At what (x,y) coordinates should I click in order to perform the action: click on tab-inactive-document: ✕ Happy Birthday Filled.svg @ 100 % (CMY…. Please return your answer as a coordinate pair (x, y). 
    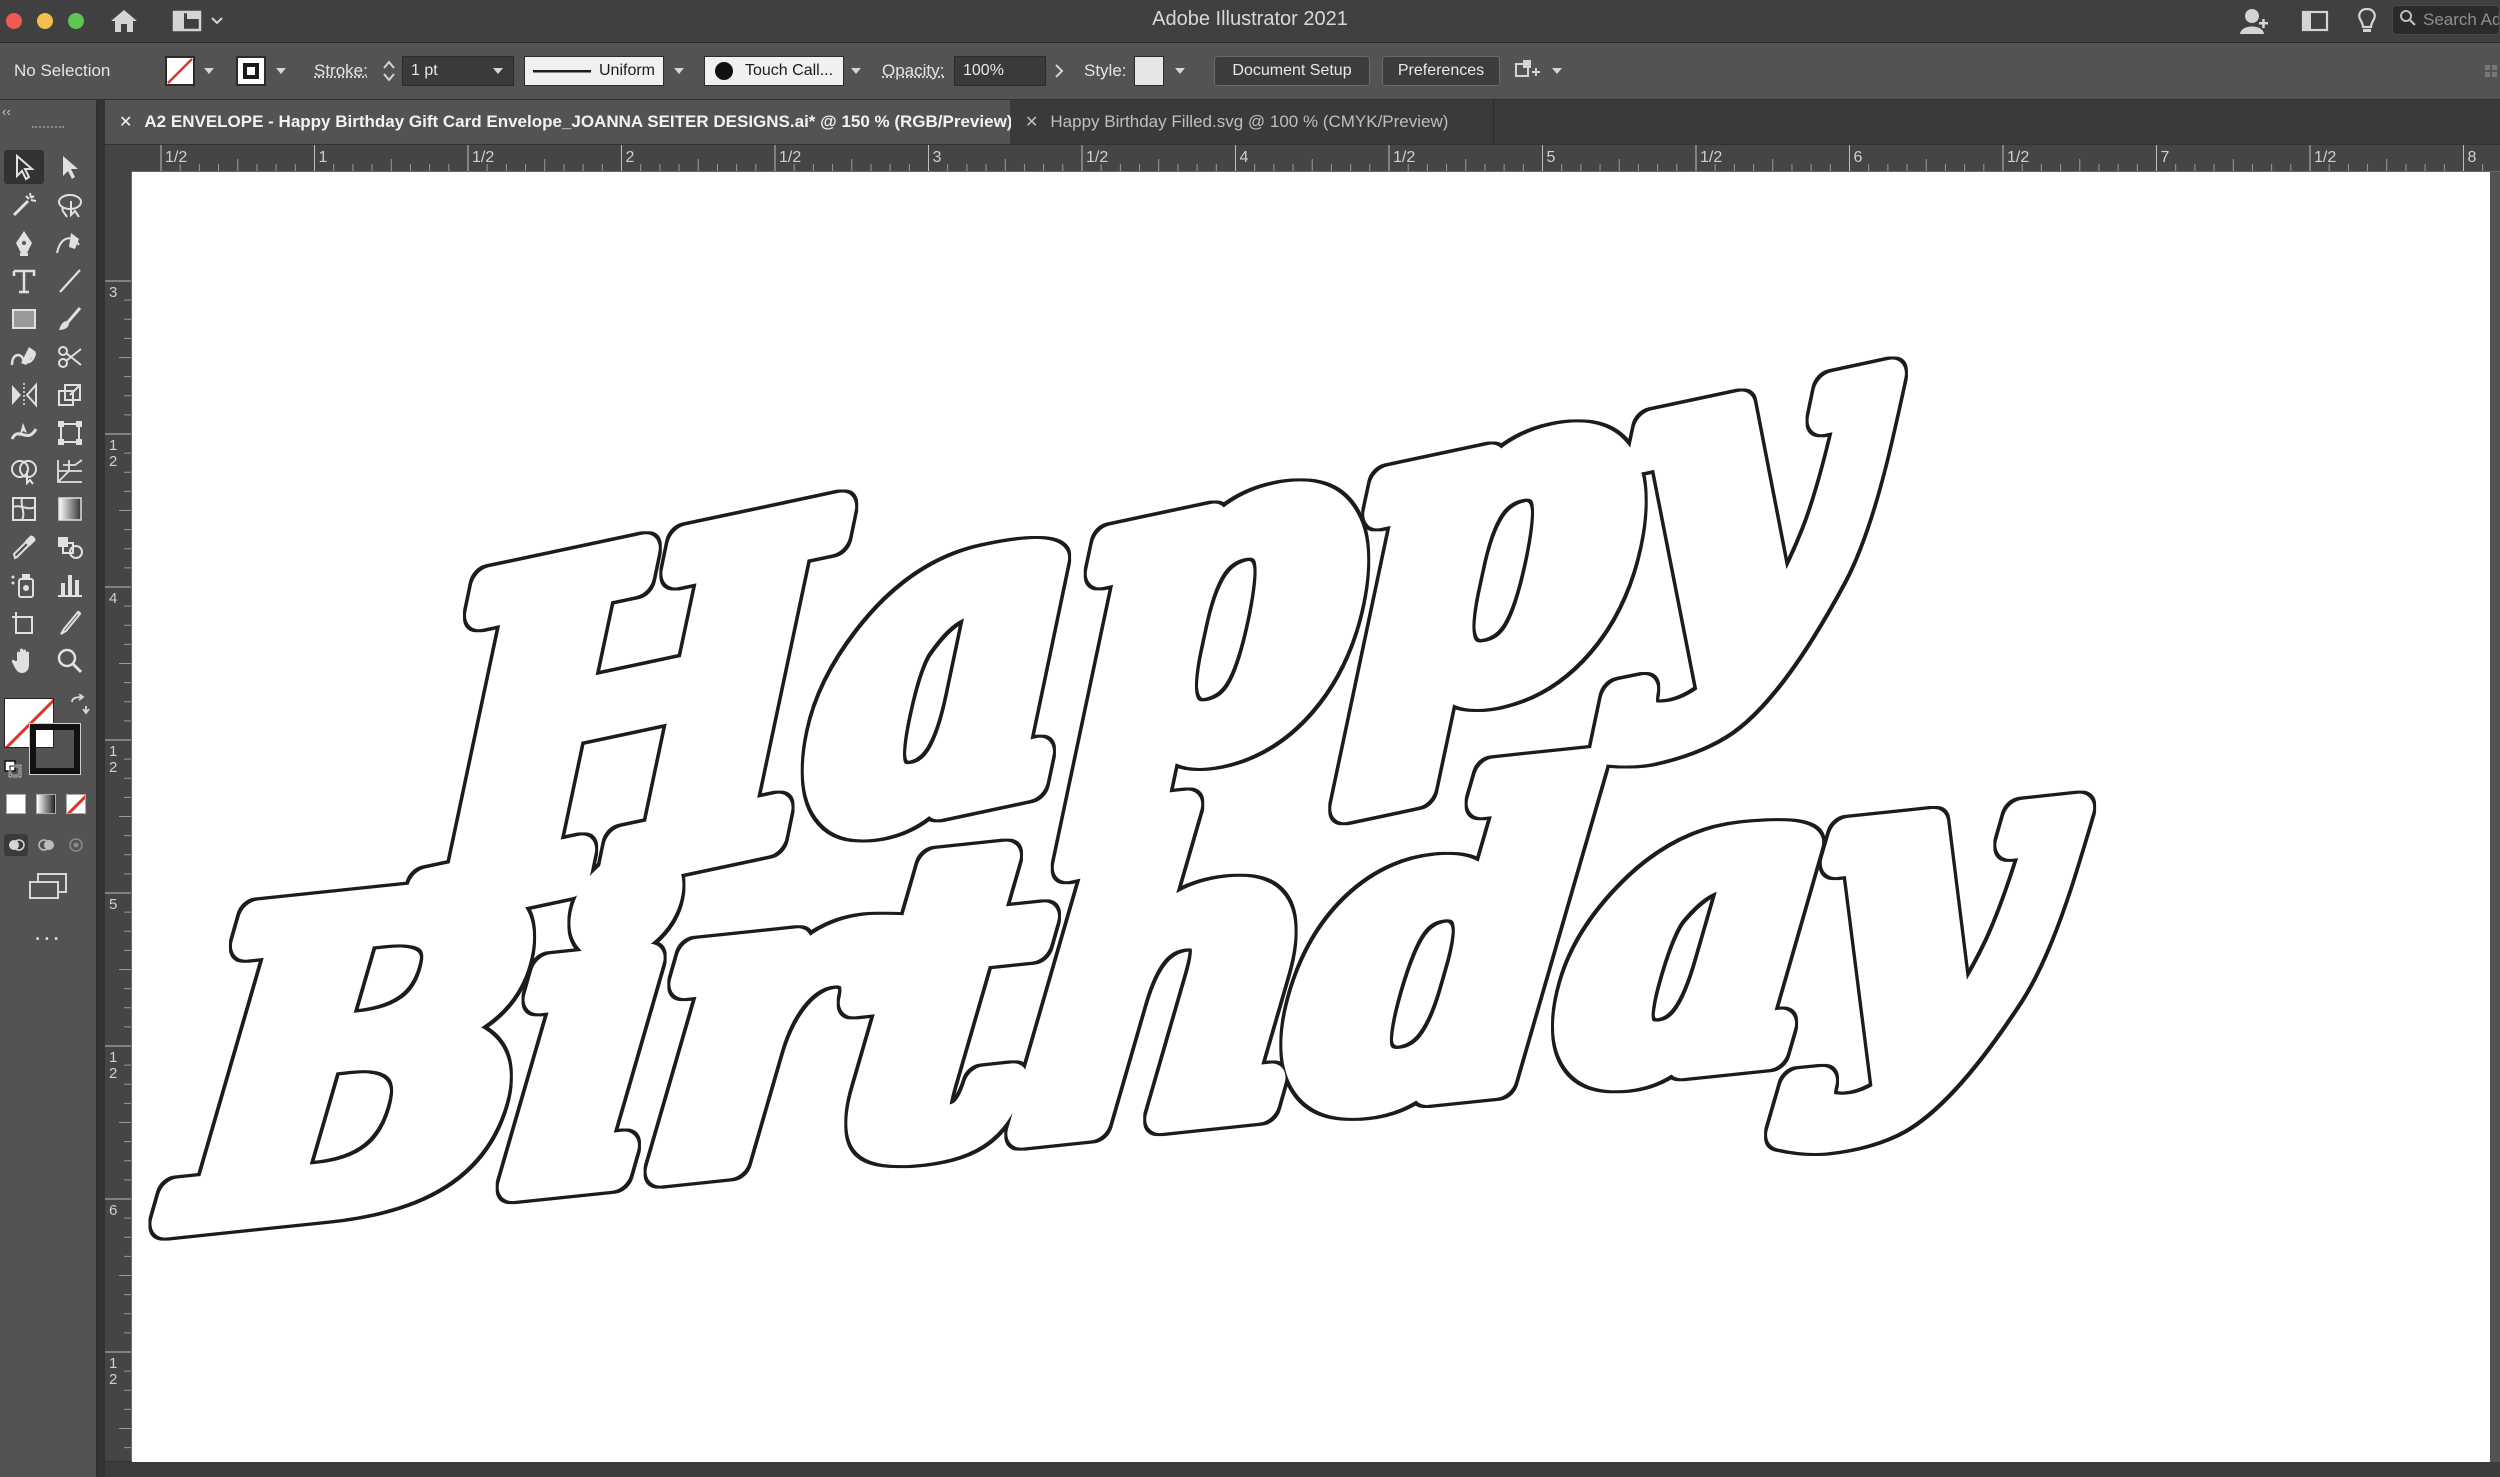
    Looking at the image, I should click on (1252, 122).